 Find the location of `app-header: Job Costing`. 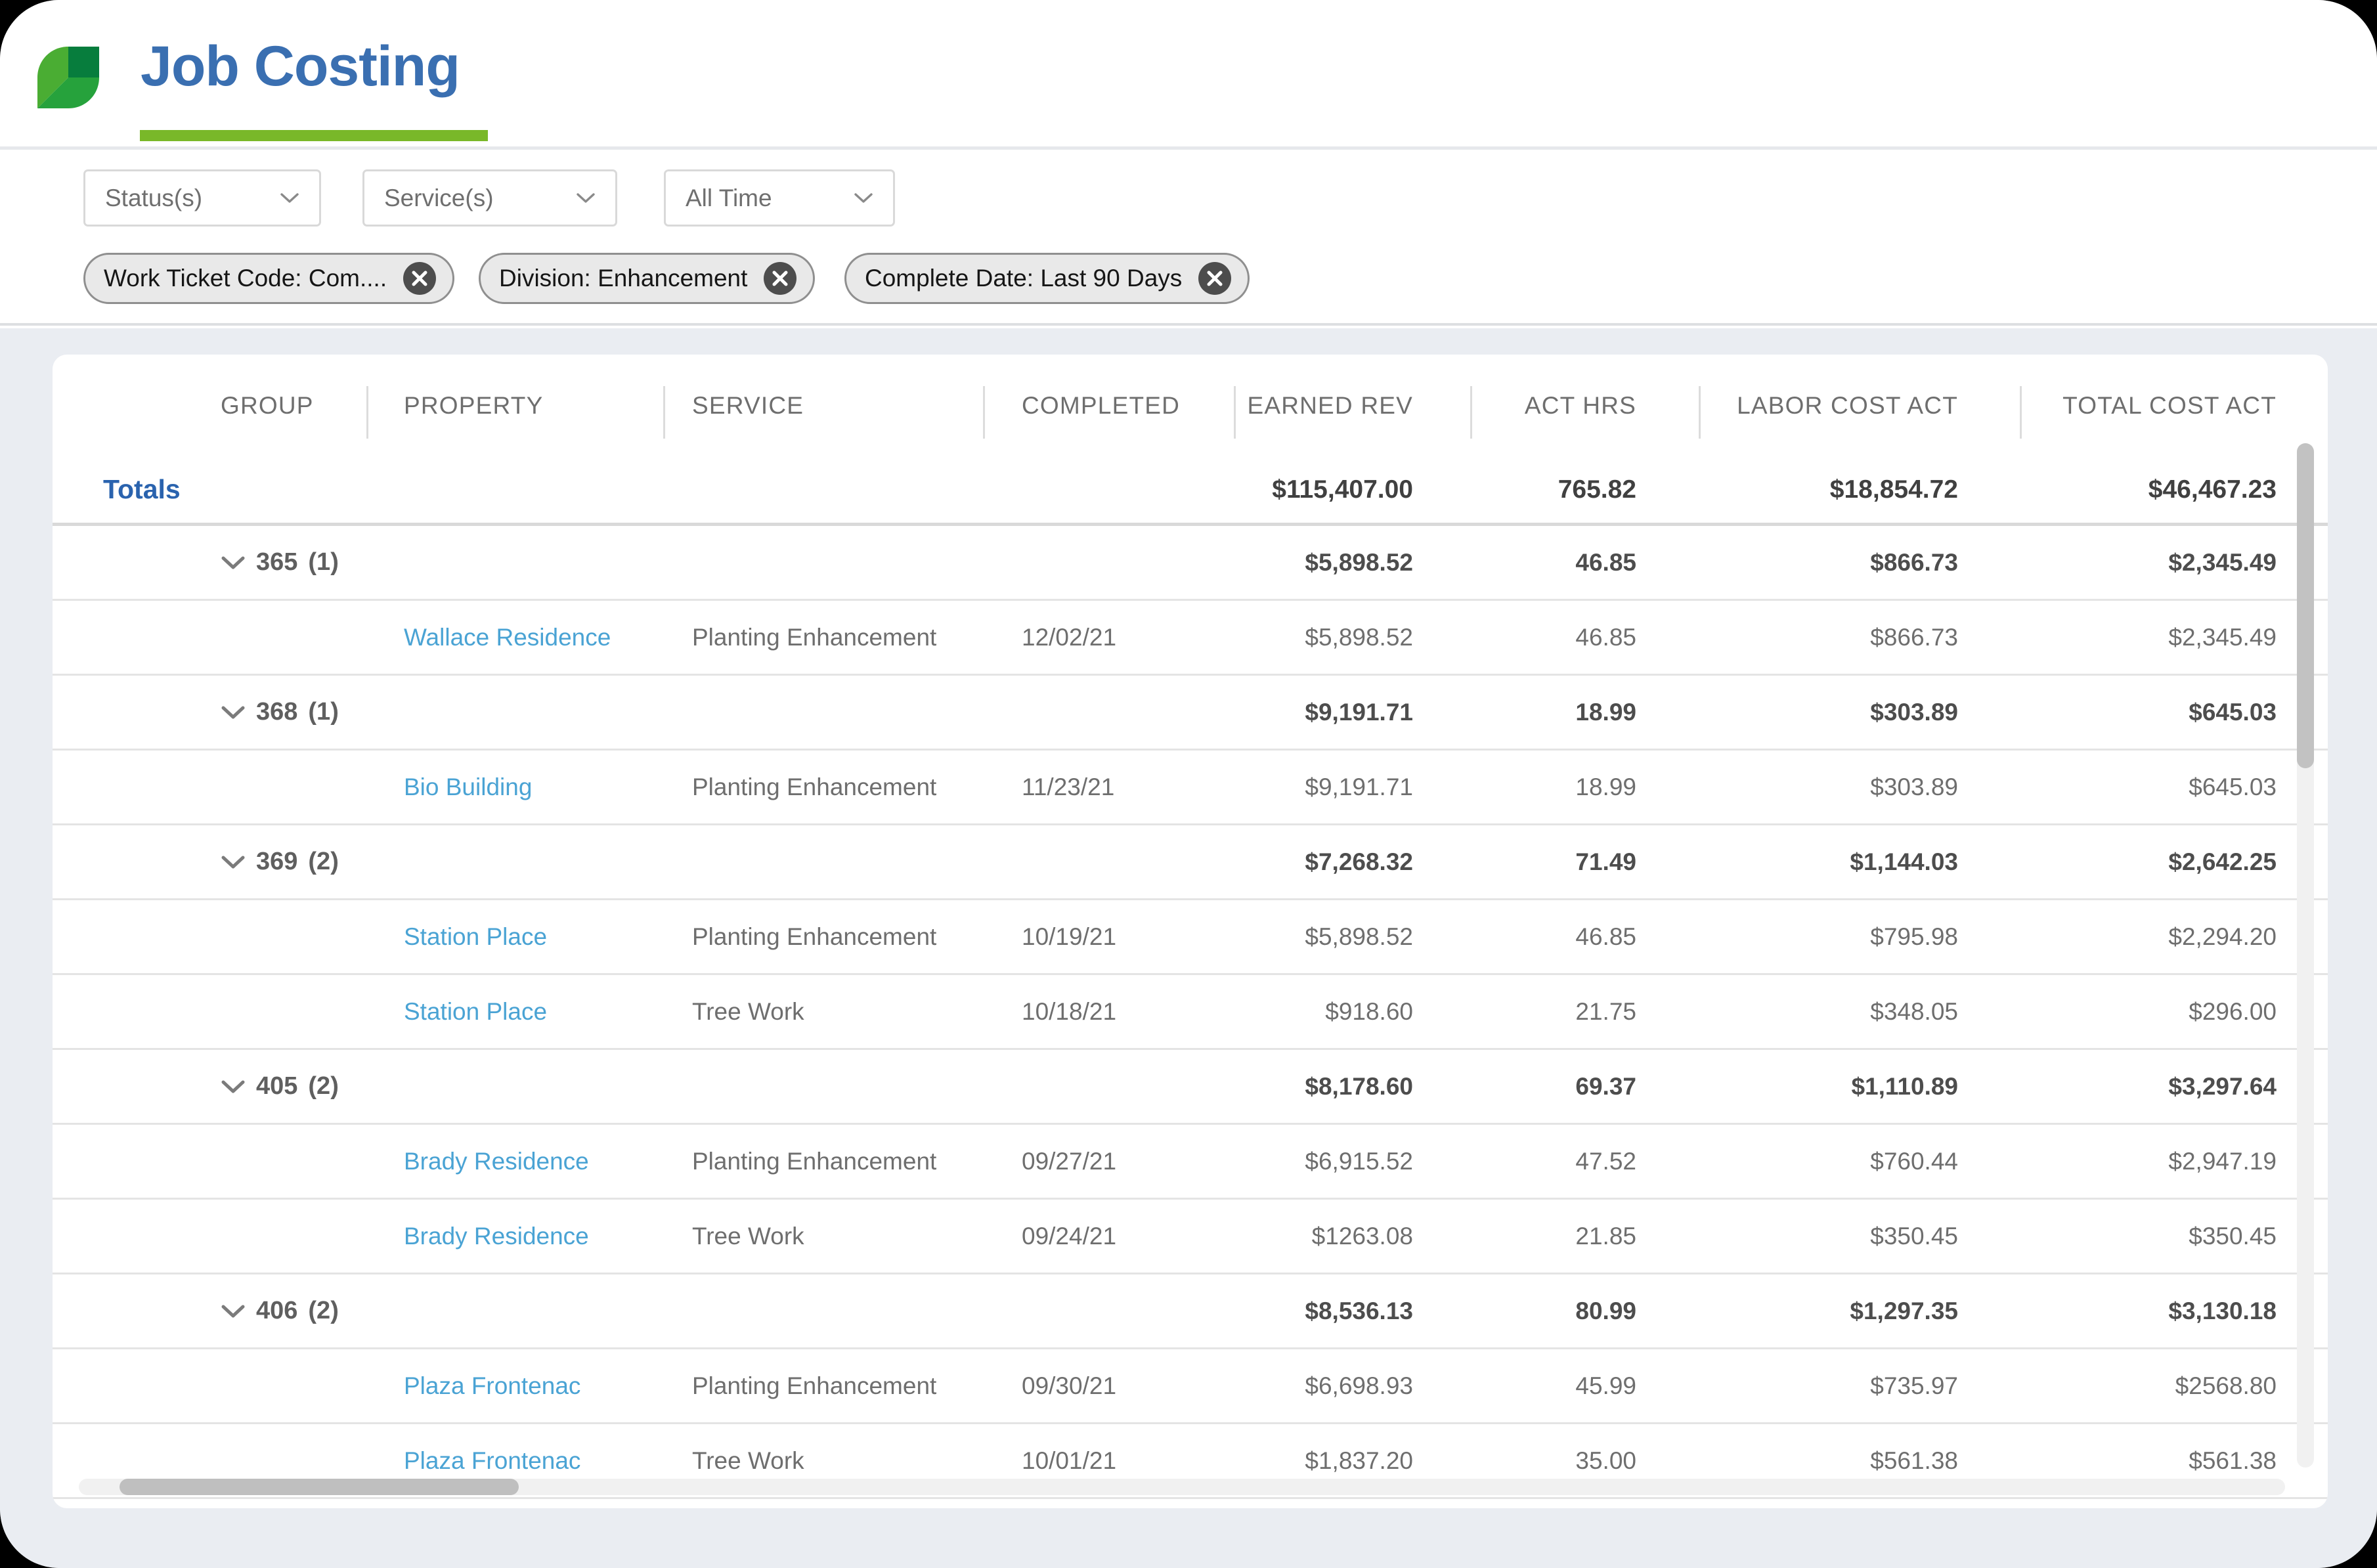

app-header: Job Costing is located at coordinates (1188, 75).